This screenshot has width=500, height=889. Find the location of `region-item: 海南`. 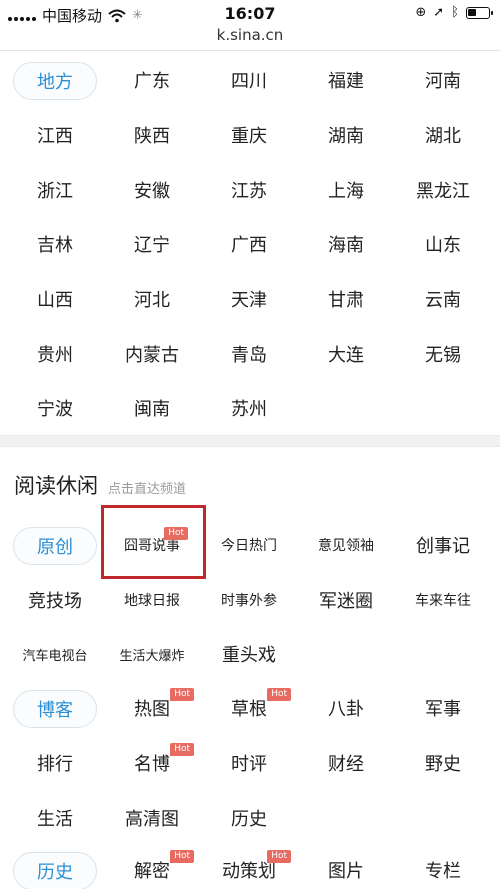

region-item: 海南 is located at coordinates (346, 244).